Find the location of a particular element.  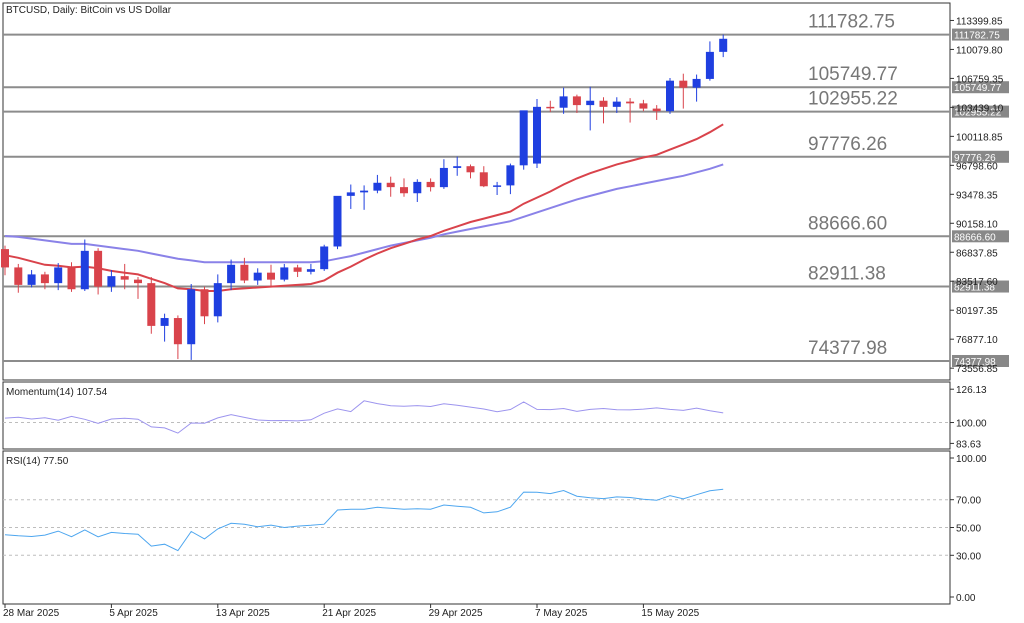

price-tick-label: 96798.60 is located at coordinates (977, 166).